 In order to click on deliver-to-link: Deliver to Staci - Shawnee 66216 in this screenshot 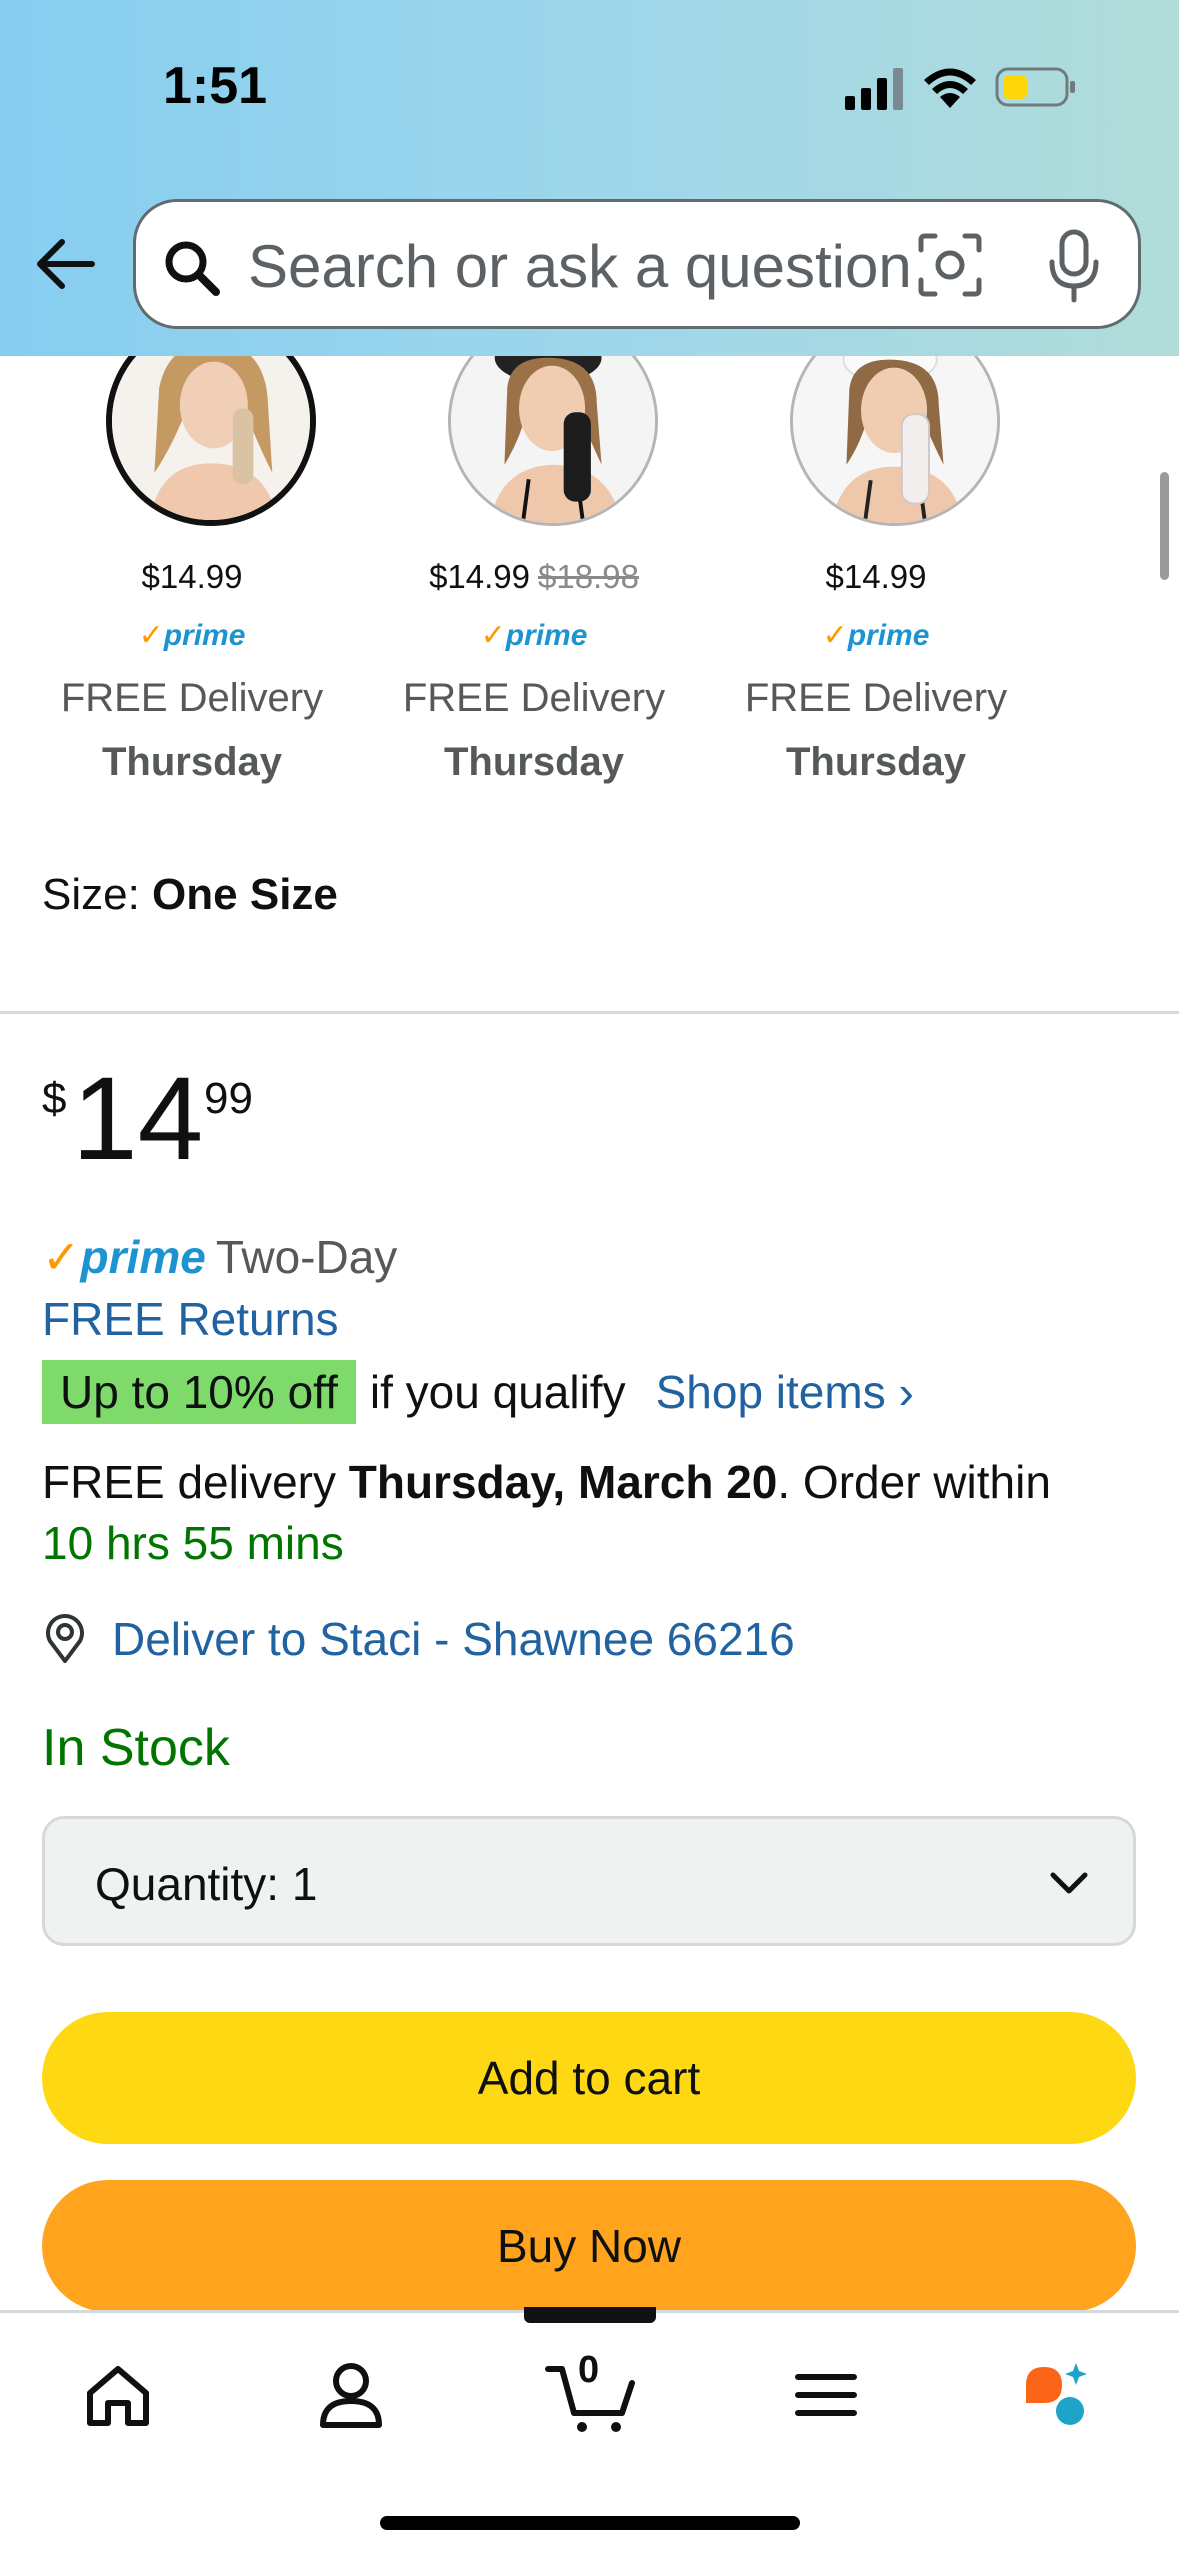, I will do `click(418, 1639)`.